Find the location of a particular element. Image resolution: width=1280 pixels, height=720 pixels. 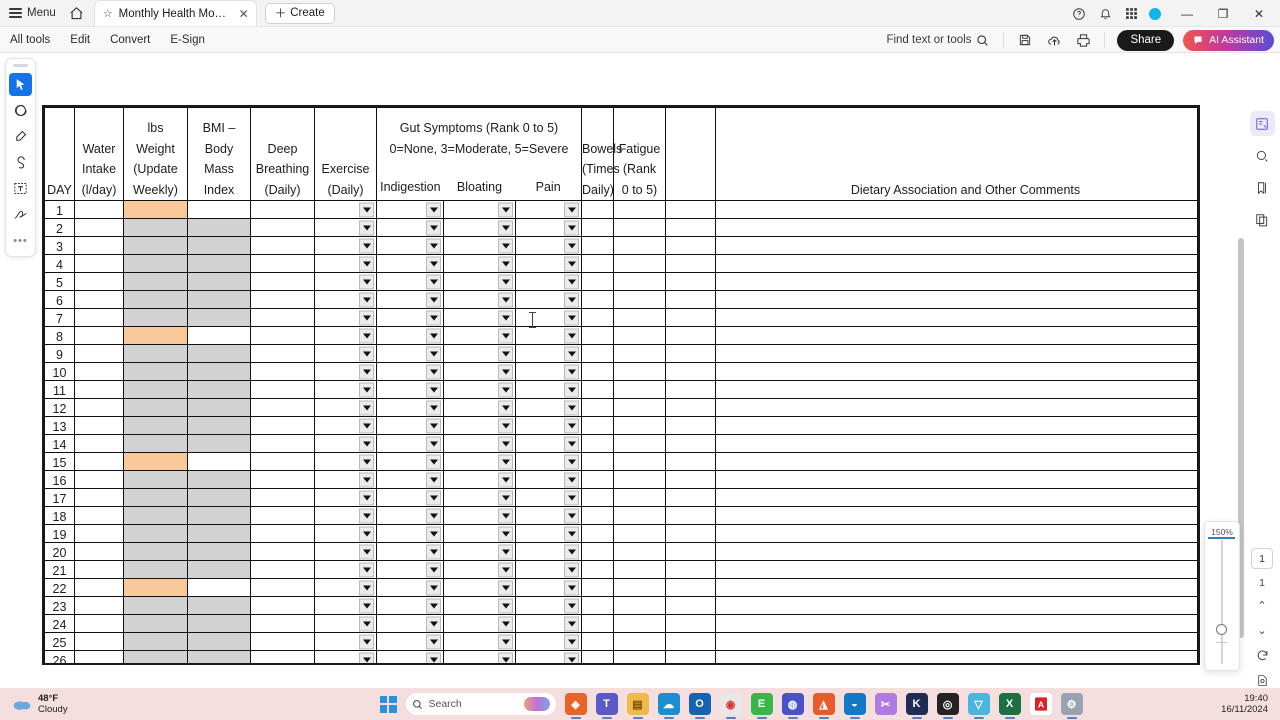

bookmarks-panel-icon is located at coordinates (1262, 187).